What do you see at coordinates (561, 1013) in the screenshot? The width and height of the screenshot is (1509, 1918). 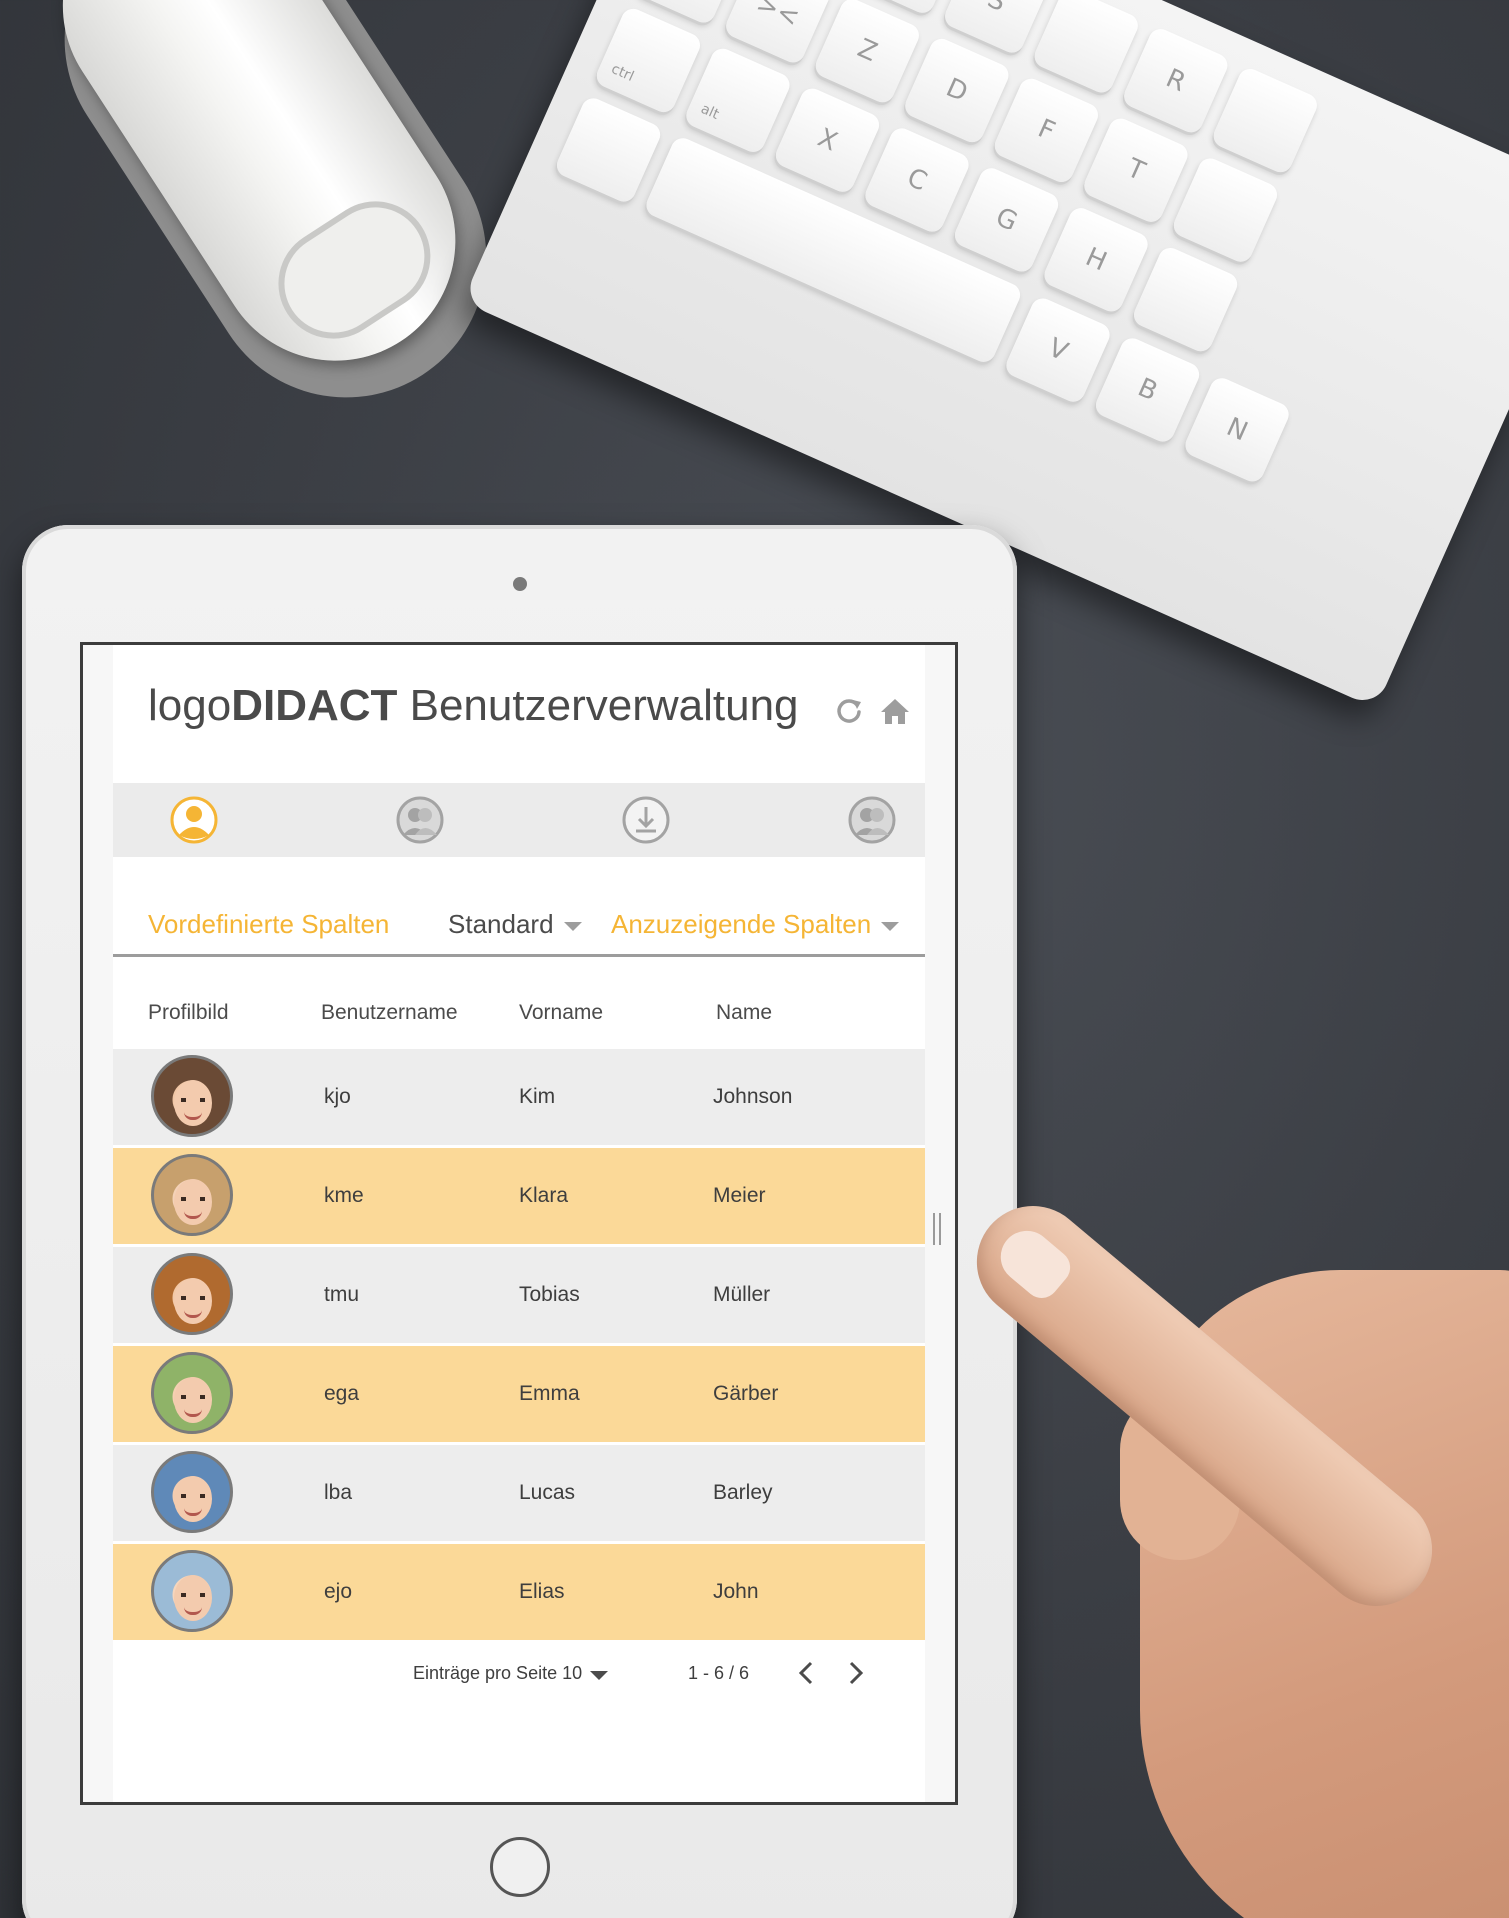 I see `column-header-firstname: Vorname` at bounding box center [561, 1013].